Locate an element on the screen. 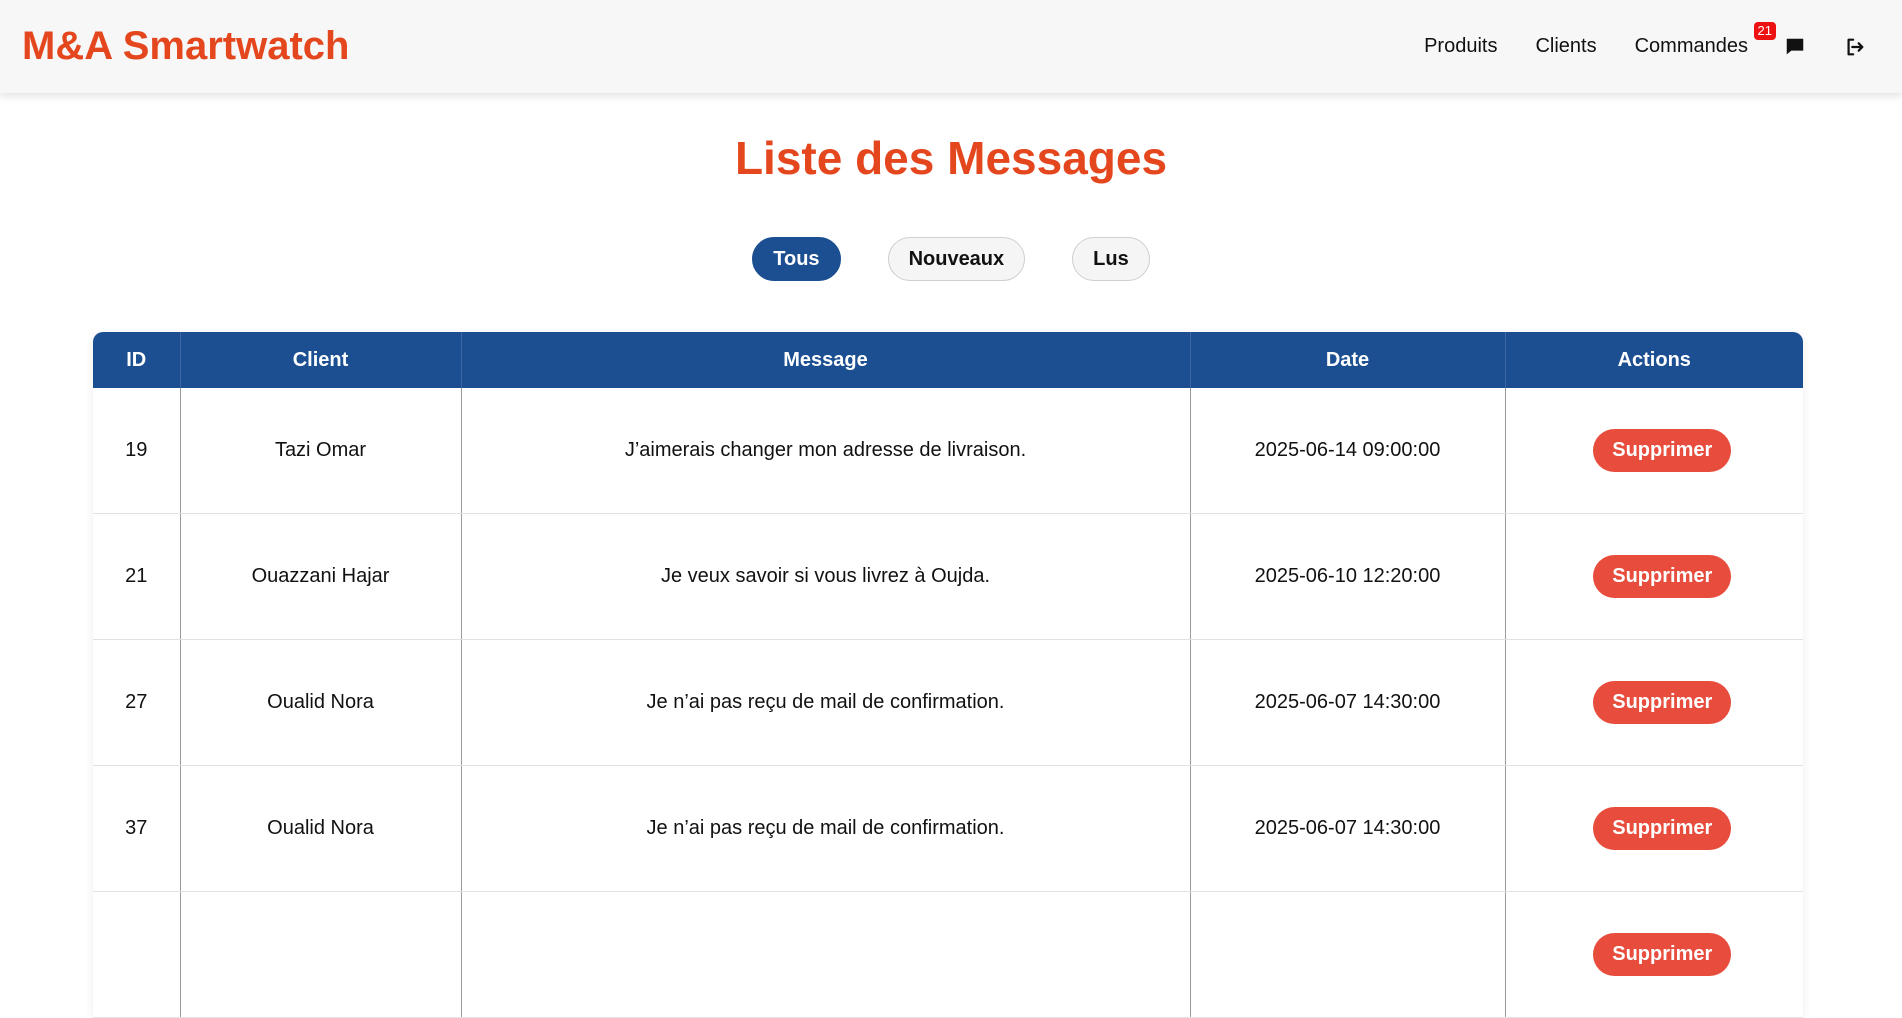  cell-client: Tazi Omar is located at coordinates (321, 451).